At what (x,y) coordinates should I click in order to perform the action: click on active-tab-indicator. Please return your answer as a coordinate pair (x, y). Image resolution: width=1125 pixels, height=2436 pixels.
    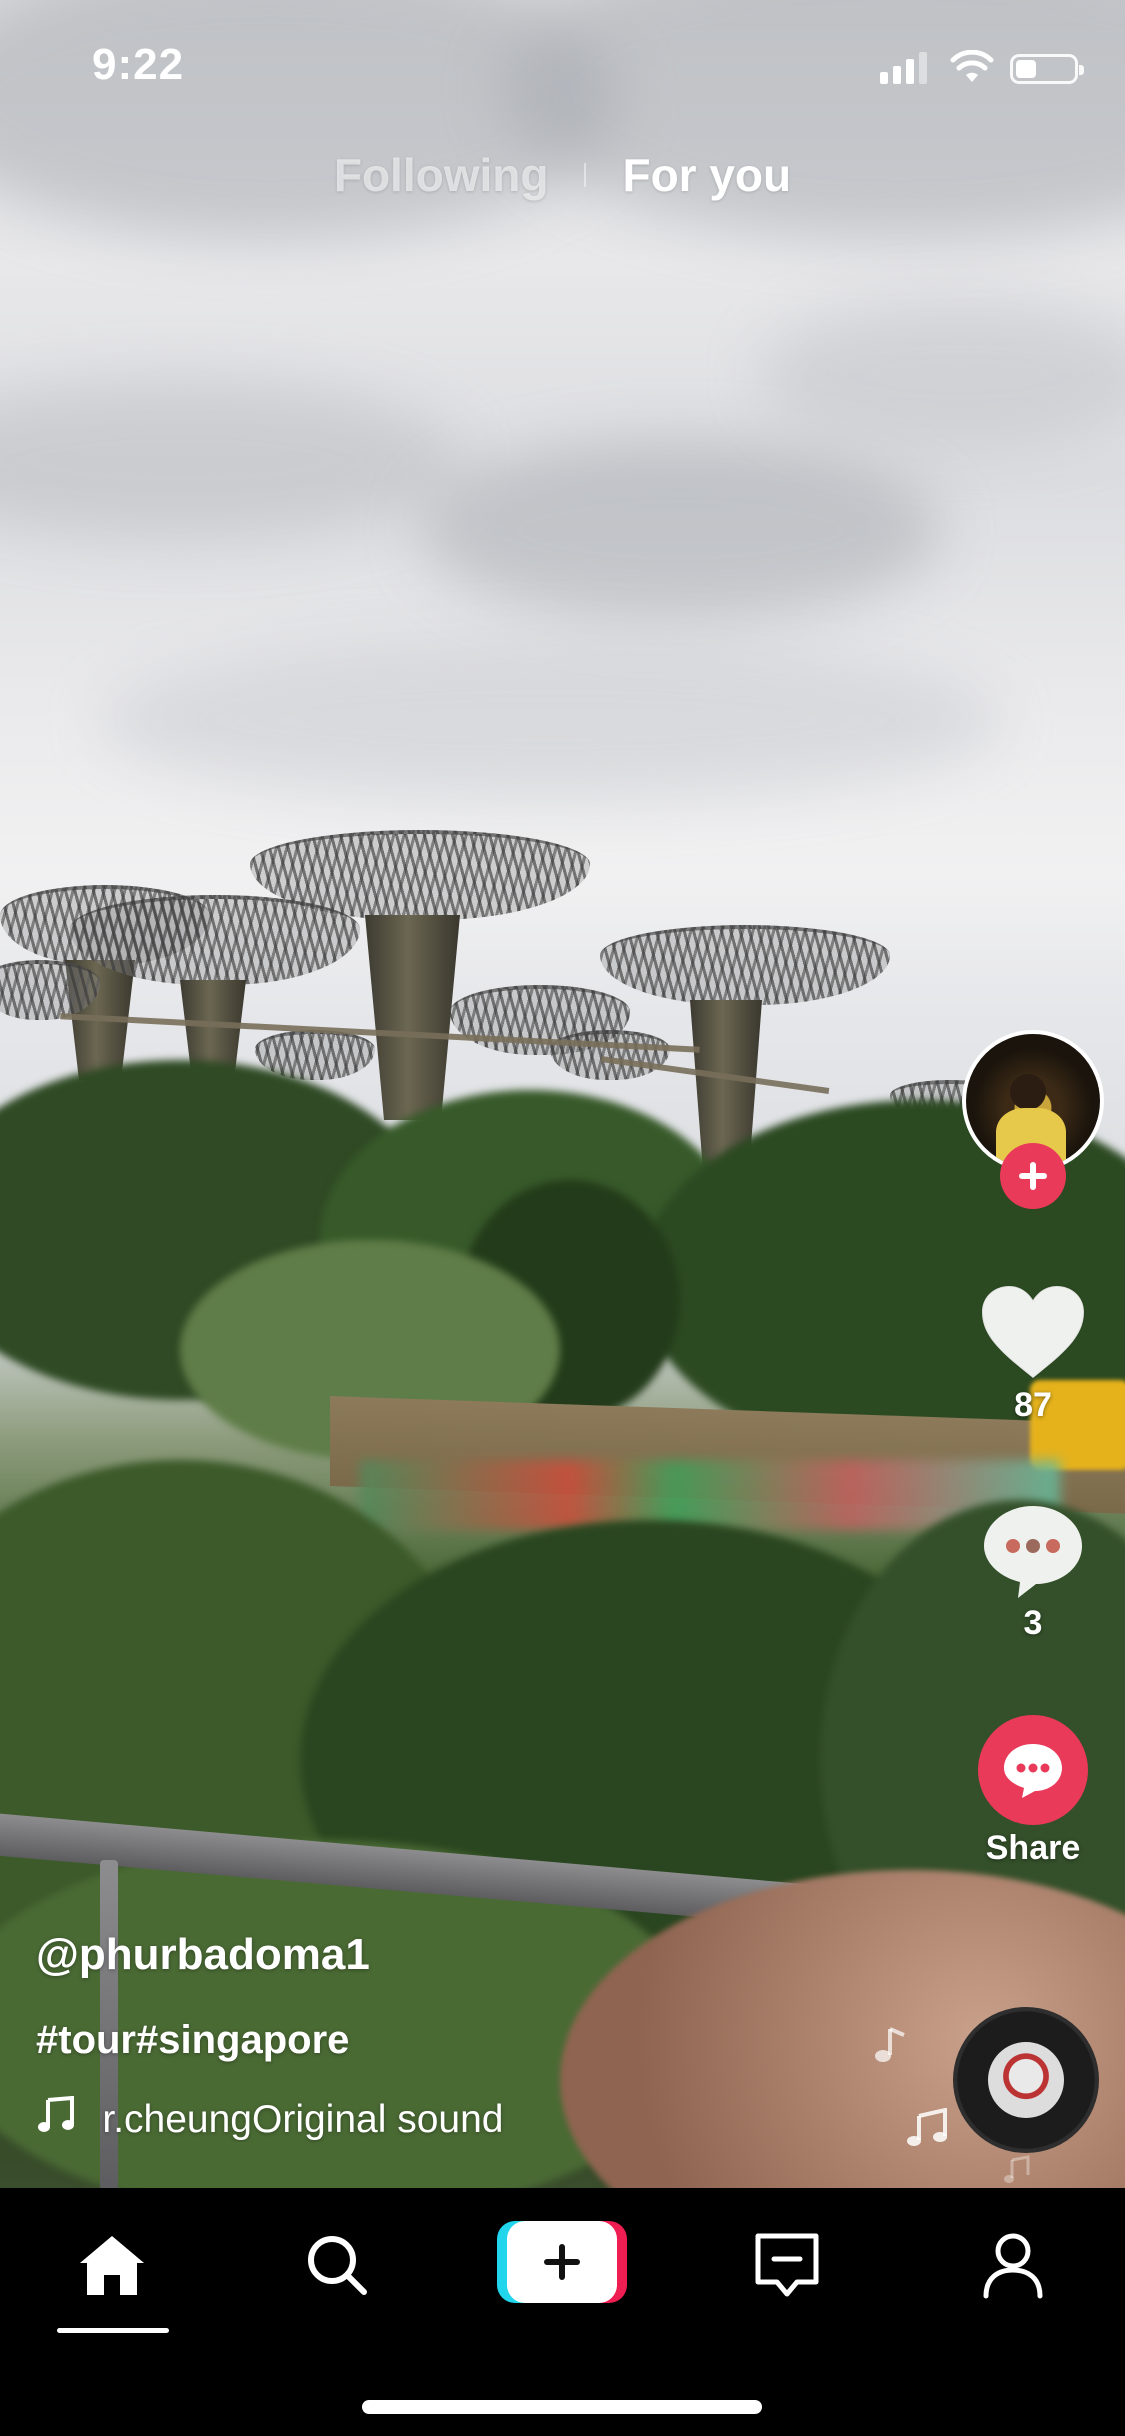
    Looking at the image, I should click on (113, 2330).